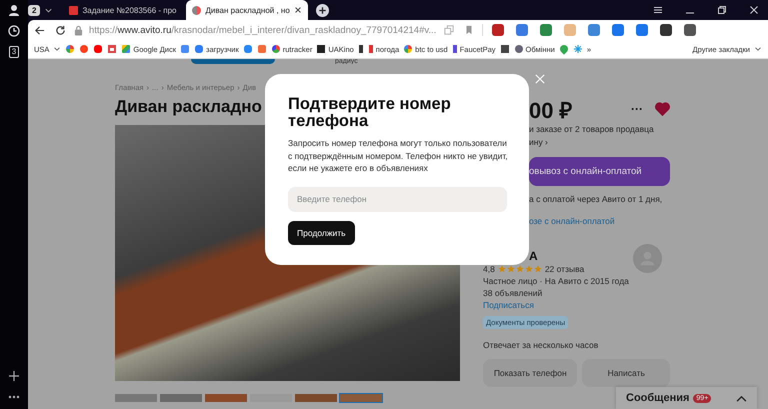 Image resolution: width=768 pixels, height=409 pixels. I want to click on lock-icon, so click(78, 30).